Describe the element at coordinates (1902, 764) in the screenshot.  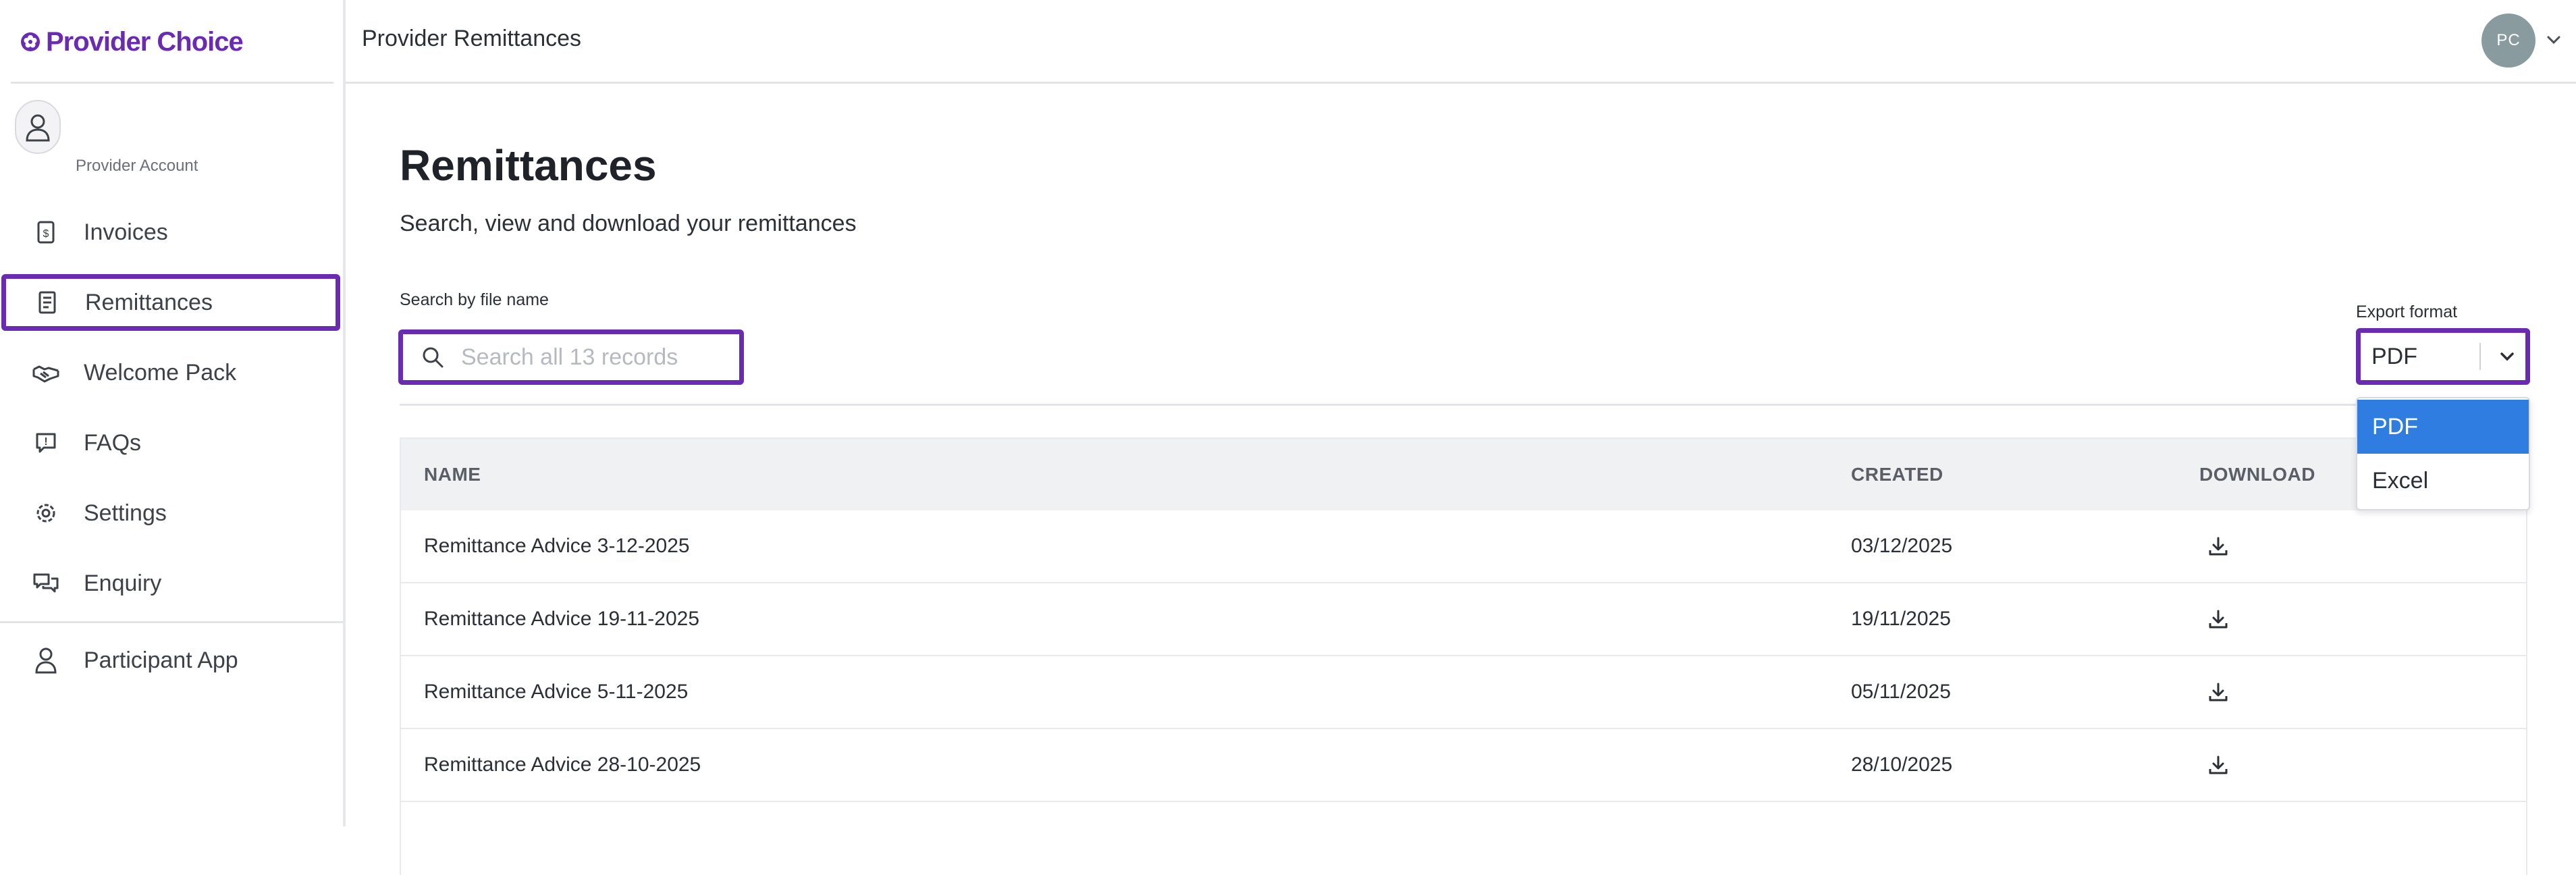
I see `row-created: 28/10/2025` at that location.